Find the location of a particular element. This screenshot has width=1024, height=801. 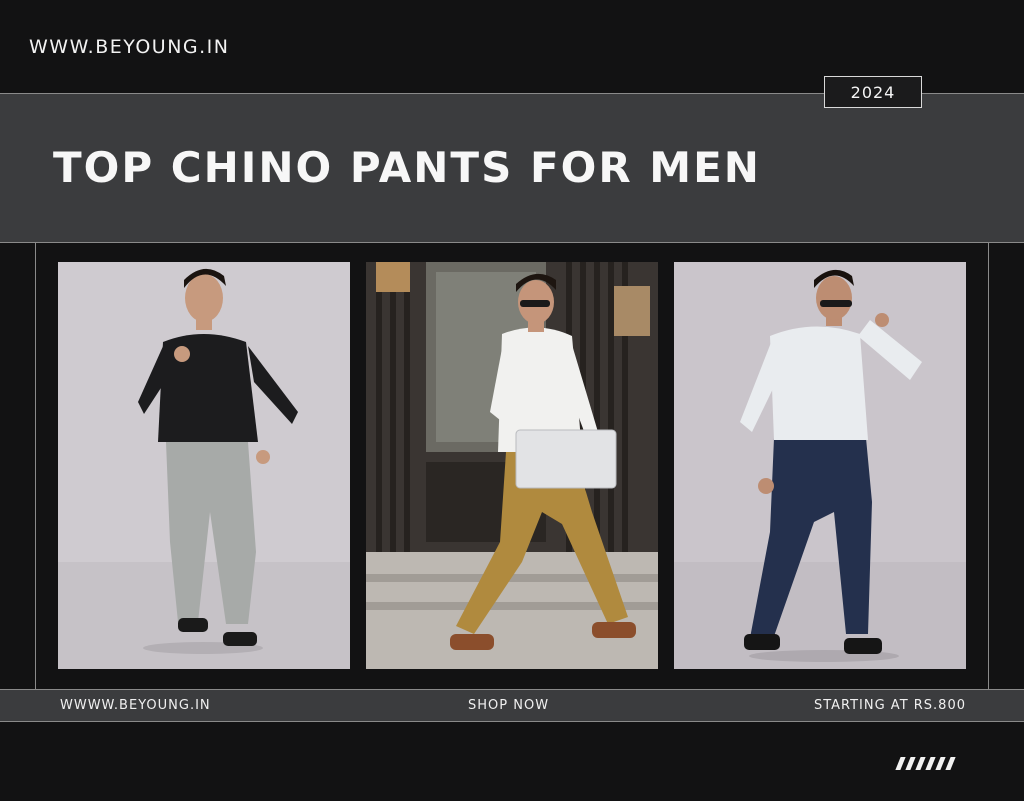

shop-now-button: SHOP NOW is located at coordinates (508, 705).